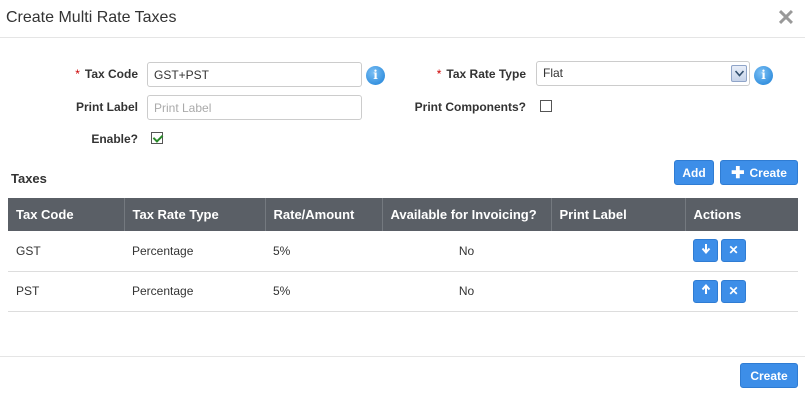  What do you see at coordinates (546, 106) in the screenshot?
I see `print-components-checkbox` at bounding box center [546, 106].